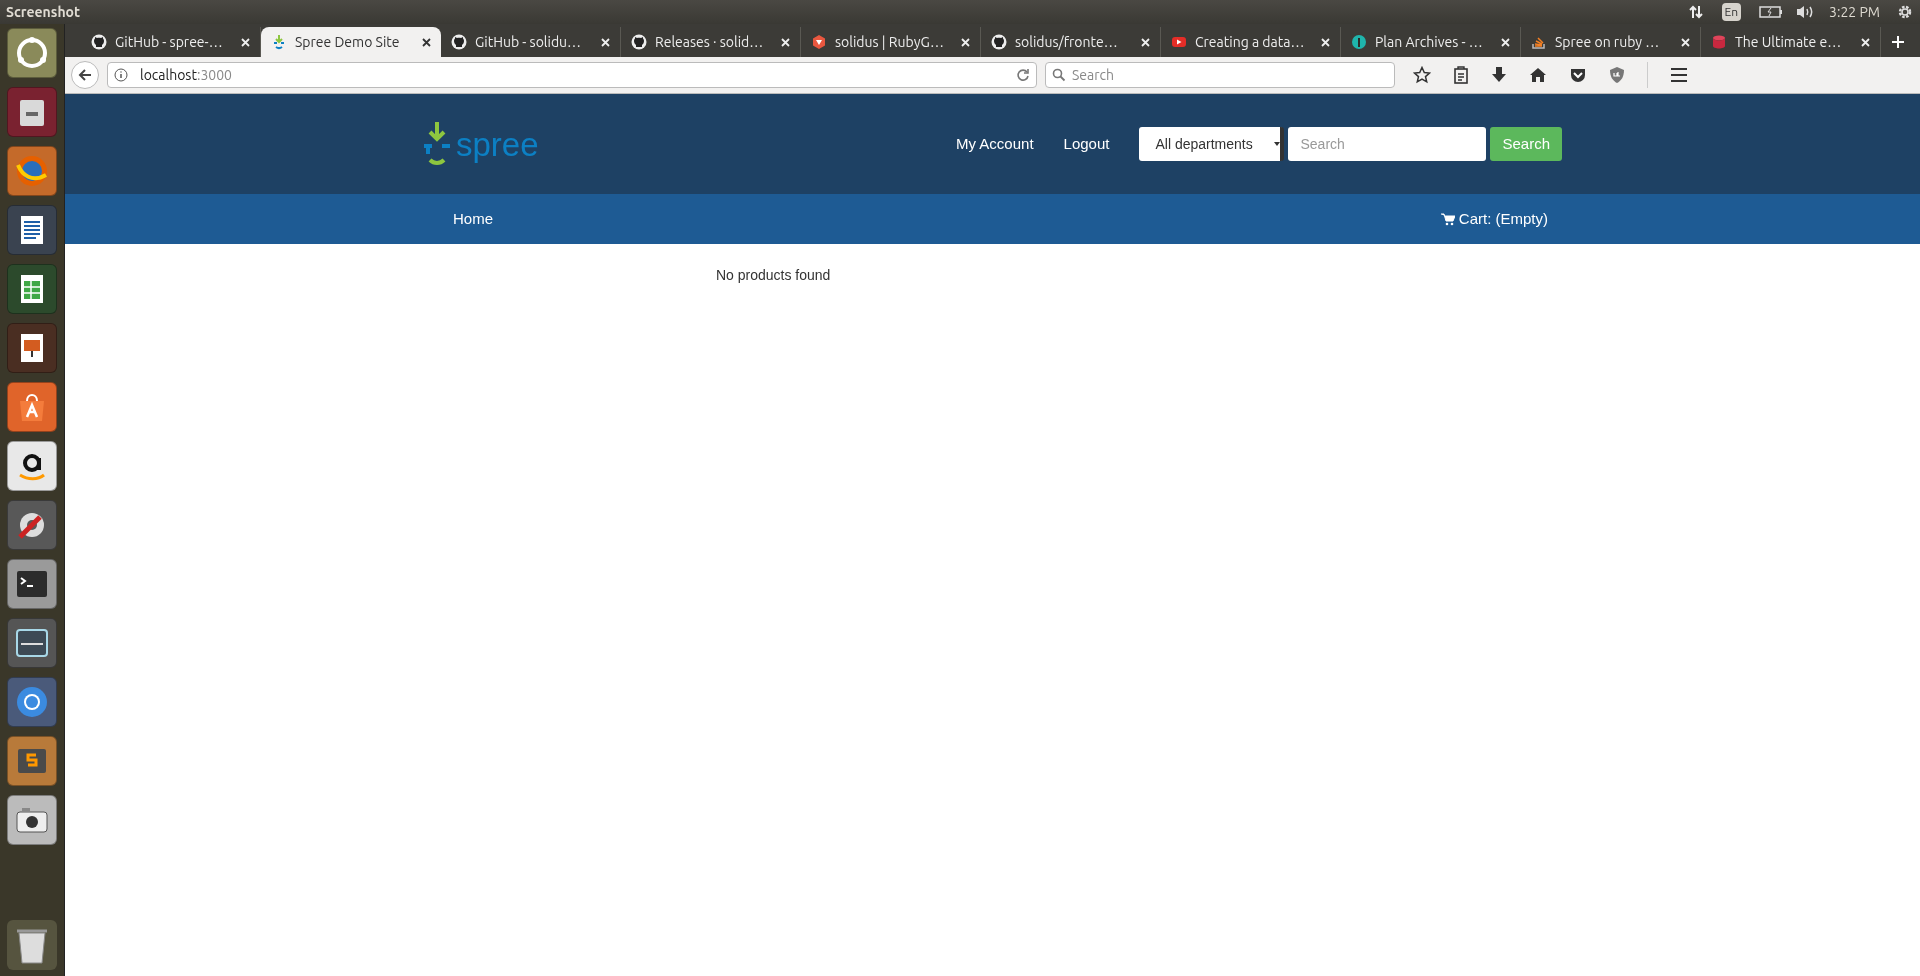 The height and width of the screenshot is (976, 1920). What do you see at coordinates (1179, 42) in the screenshot?
I see `play-icon` at bounding box center [1179, 42].